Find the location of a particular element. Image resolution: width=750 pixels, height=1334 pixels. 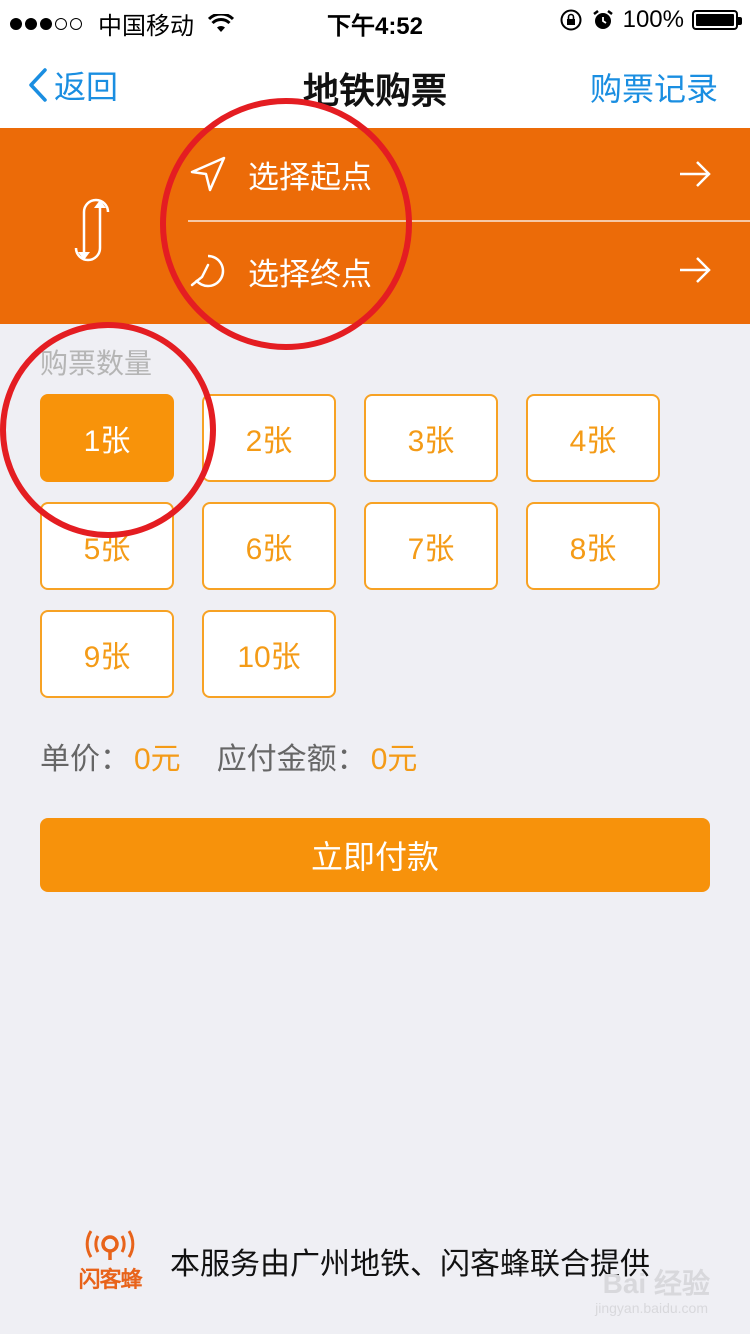

purchase-history-link: 购票记录 is located at coordinates (654, 87).